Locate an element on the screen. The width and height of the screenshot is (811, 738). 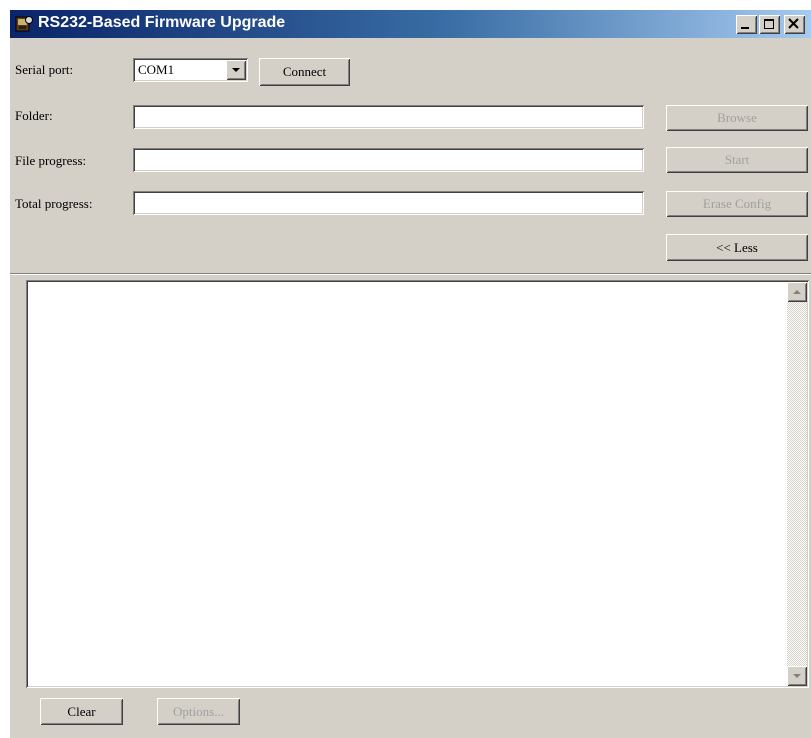
serial-port-select: COM1 is located at coordinates (190, 70).